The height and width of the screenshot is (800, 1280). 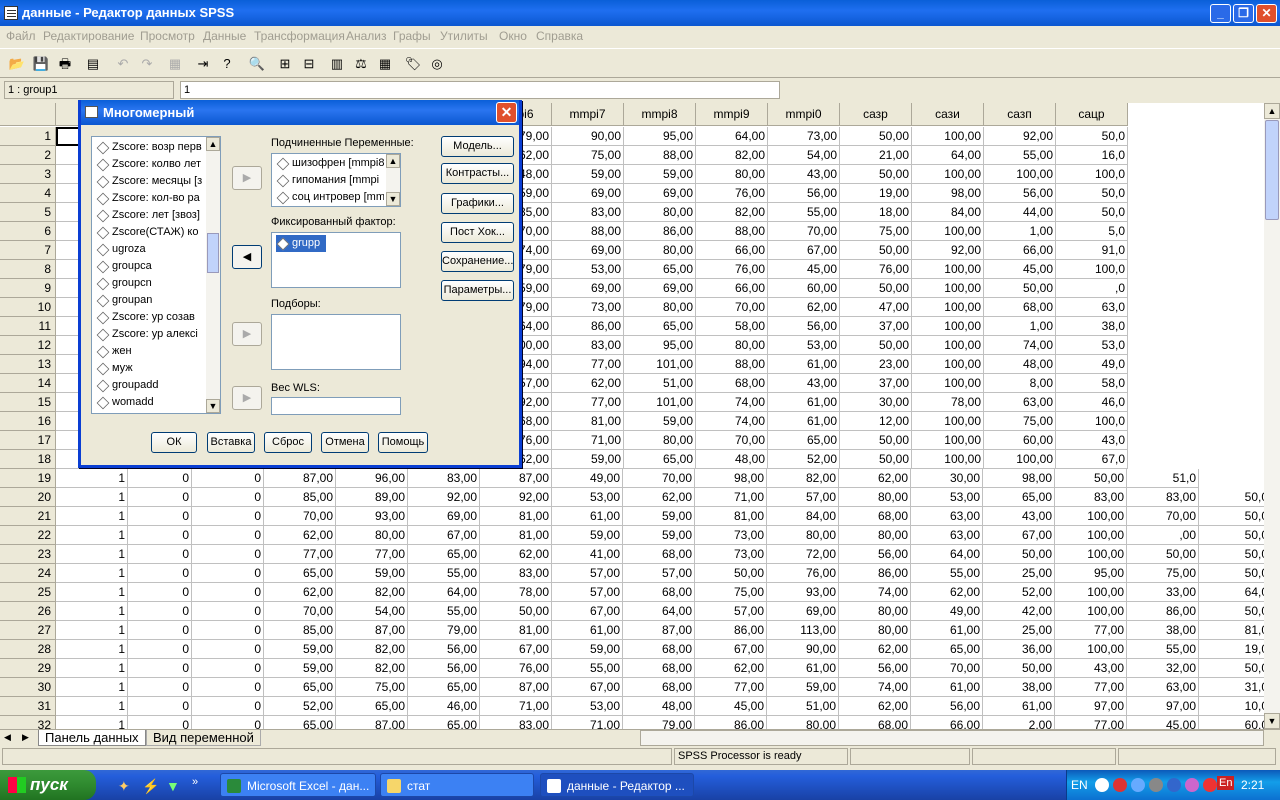 What do you see at coordinates (1092, 364) in the screenshot?
I see `data-cell: 49,0` at bounding box center [1092, 364].